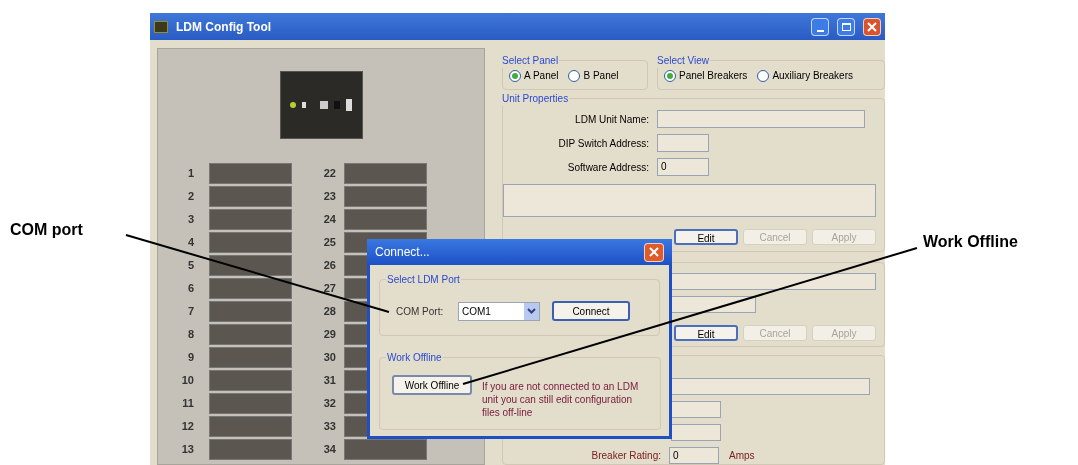 The height and width of the screenshot is (465, 1078). I want to click on group-title: Unit Properties, so click(535, 99).